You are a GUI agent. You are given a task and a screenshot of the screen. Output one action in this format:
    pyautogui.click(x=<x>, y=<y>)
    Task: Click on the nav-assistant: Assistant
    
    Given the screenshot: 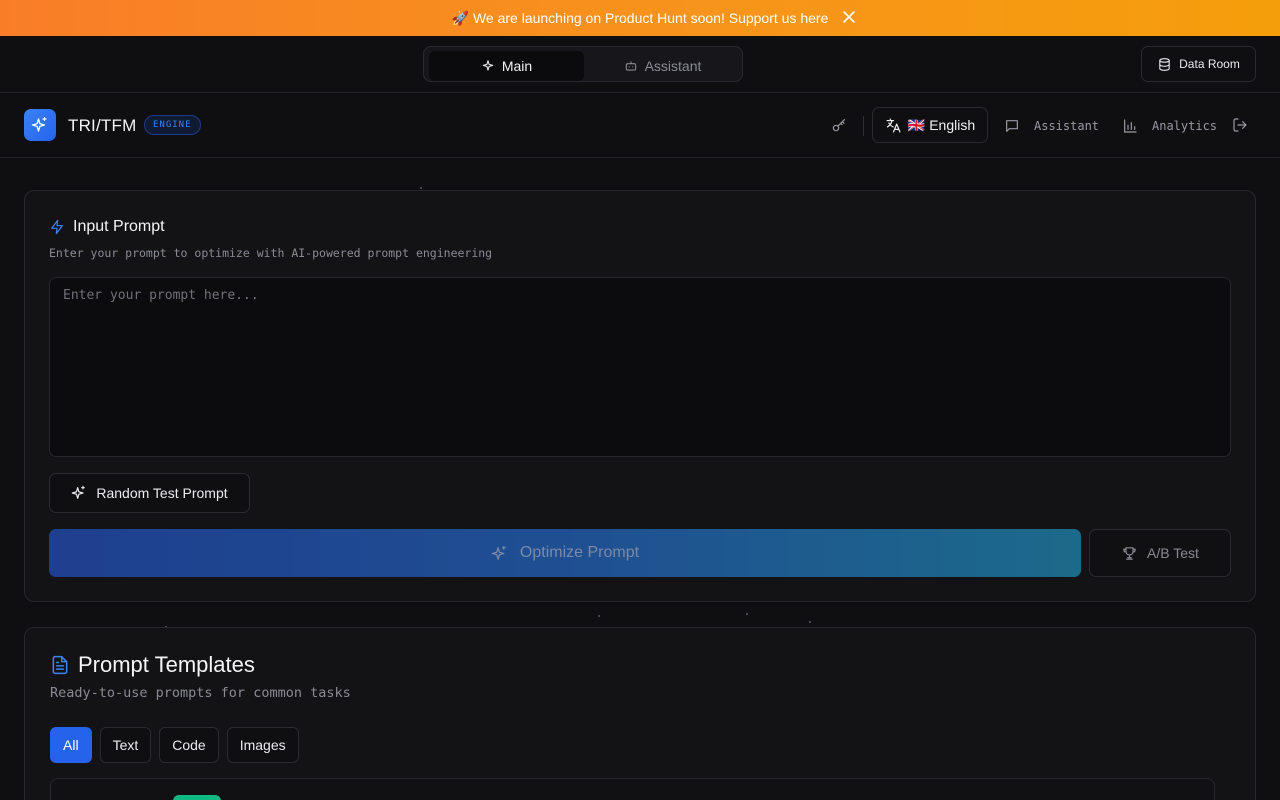 What is the action you would take?
    pyautogui.click(x=1051, y=126)
    